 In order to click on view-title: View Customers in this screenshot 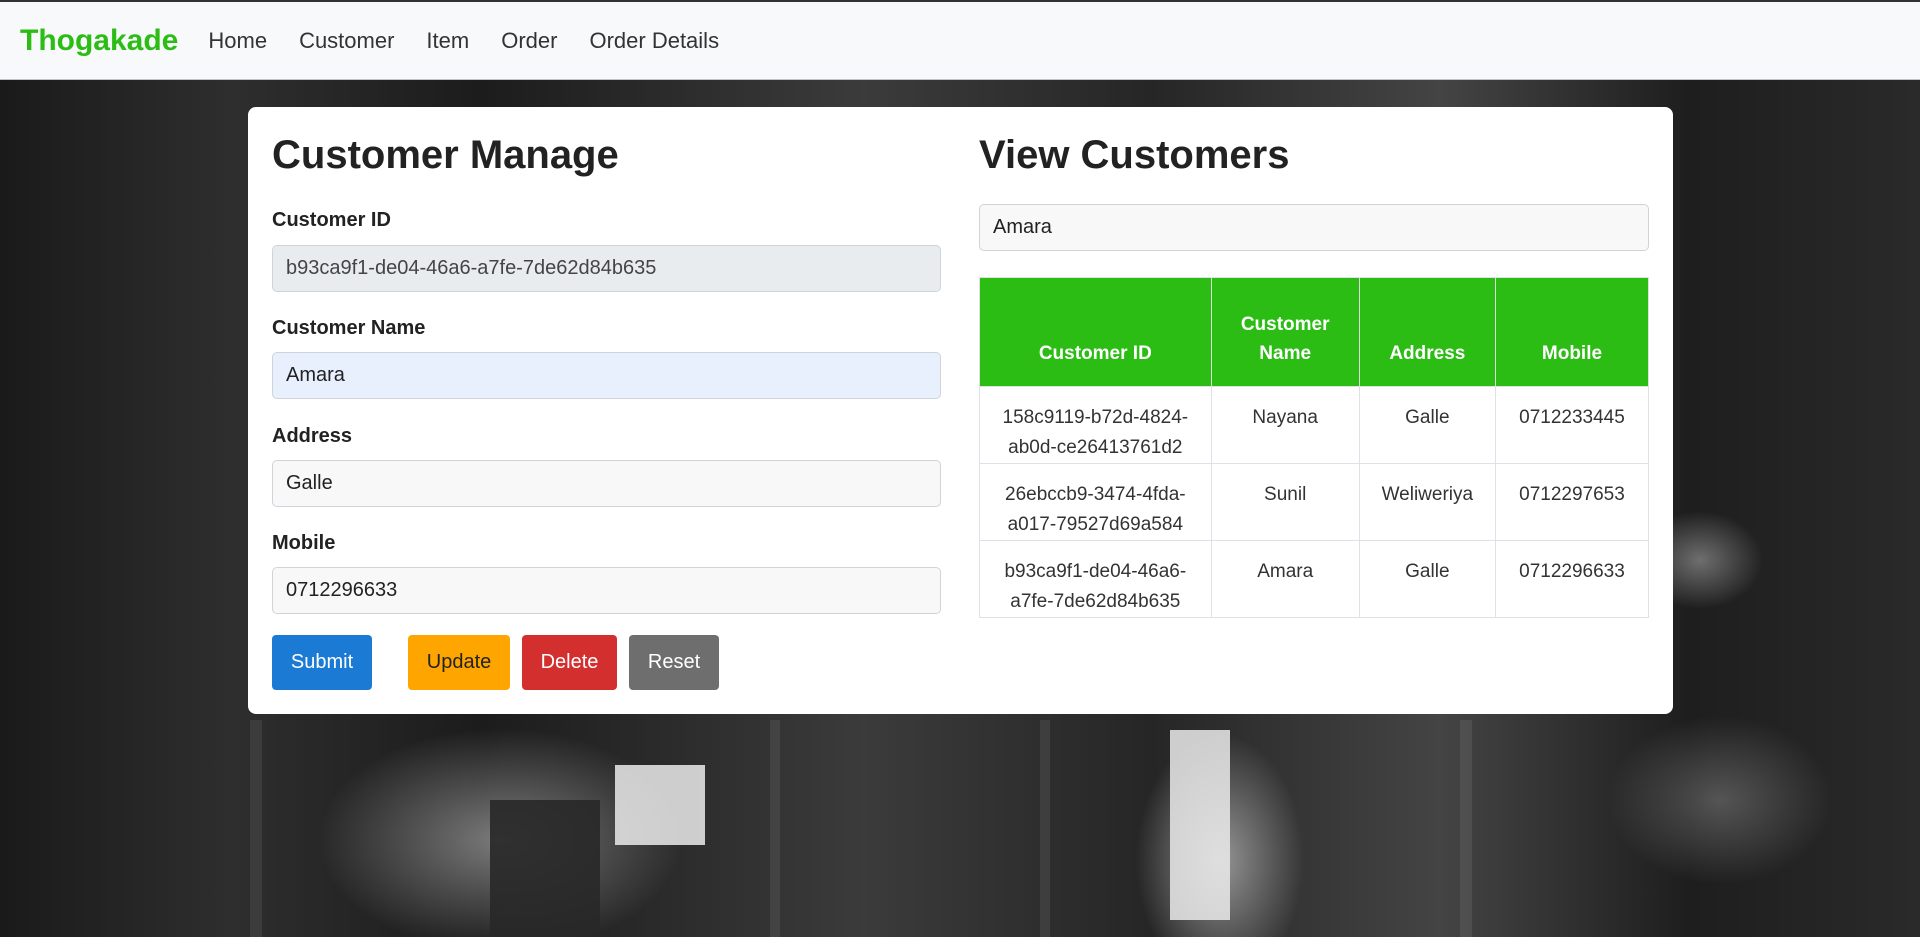, I will do `click(1134, 155)`.